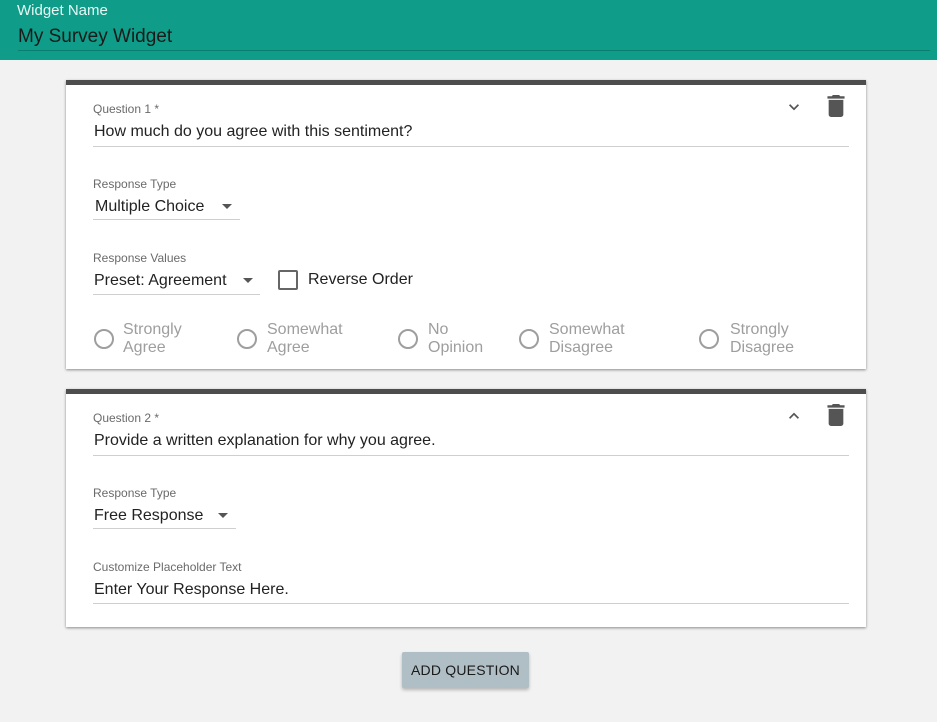 This screenshot has width=937, height=722. I want to click on radio-strongly-disagree, so click(709, 339).